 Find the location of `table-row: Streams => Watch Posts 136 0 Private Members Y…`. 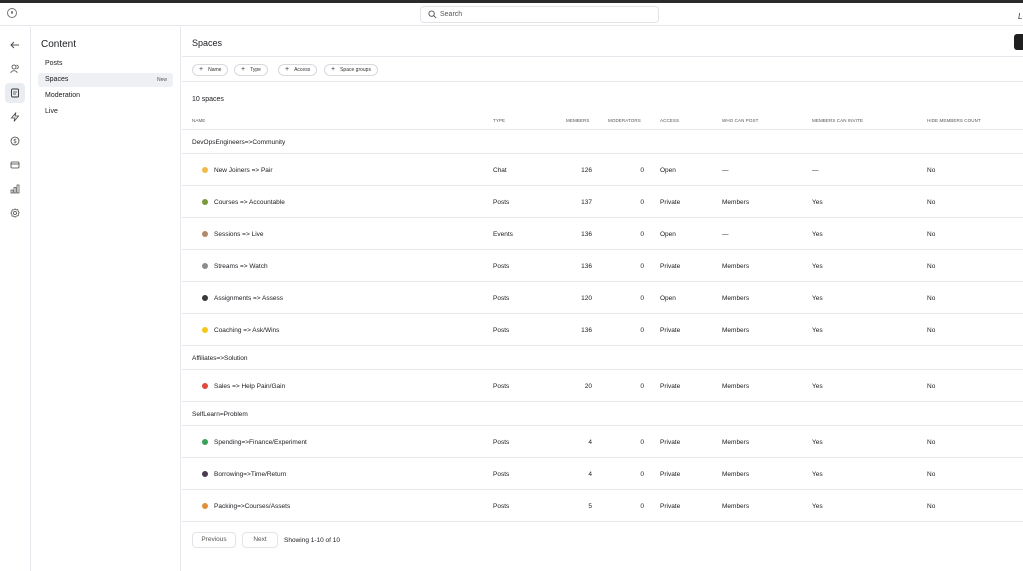

table-row: Streams => Watch Posts 136 0 Private Members Y… is located at coordinates (602, 266).